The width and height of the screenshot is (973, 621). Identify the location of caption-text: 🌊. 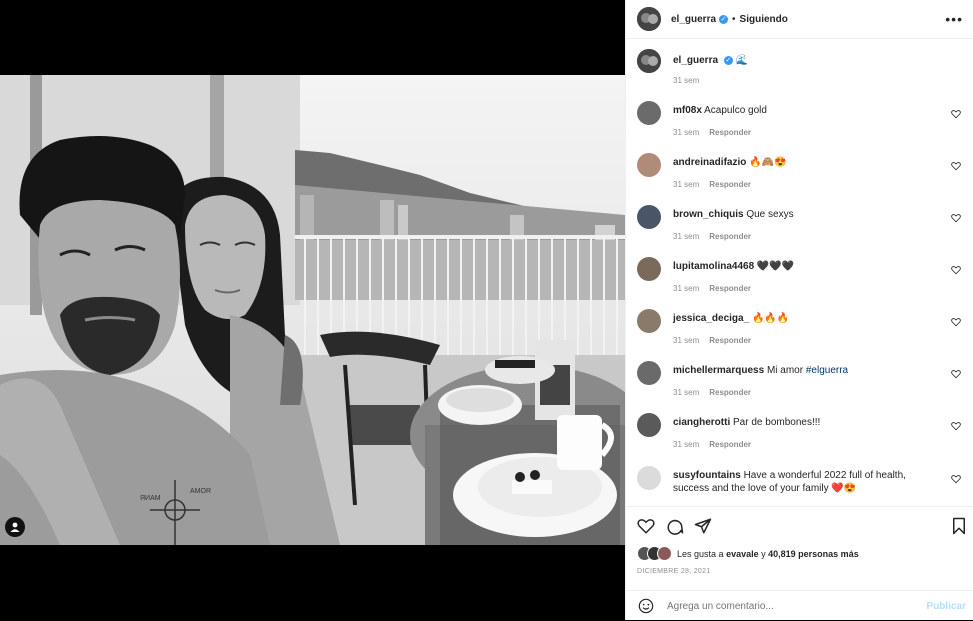
(742, 60).